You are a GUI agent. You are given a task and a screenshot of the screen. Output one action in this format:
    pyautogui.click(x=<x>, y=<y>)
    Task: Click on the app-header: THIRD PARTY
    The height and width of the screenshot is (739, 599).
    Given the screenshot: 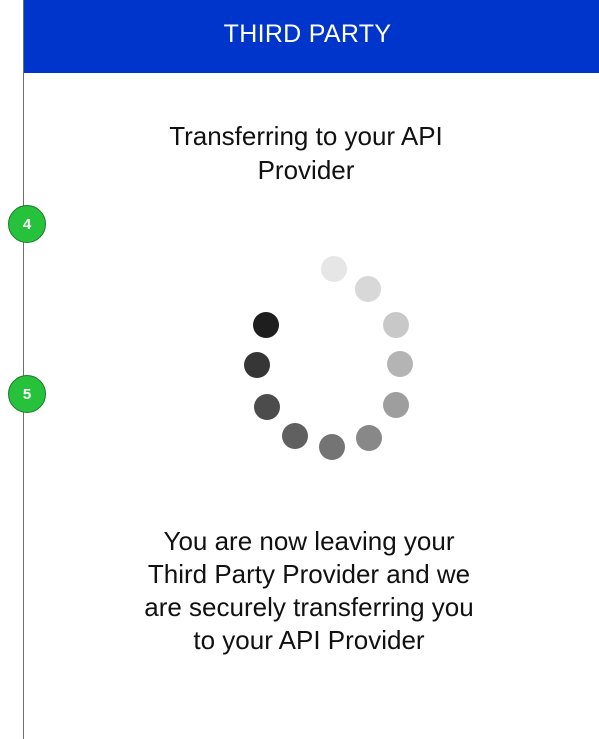 What is the action you would take?
    pyautogui.click(x=311, y=36)
    